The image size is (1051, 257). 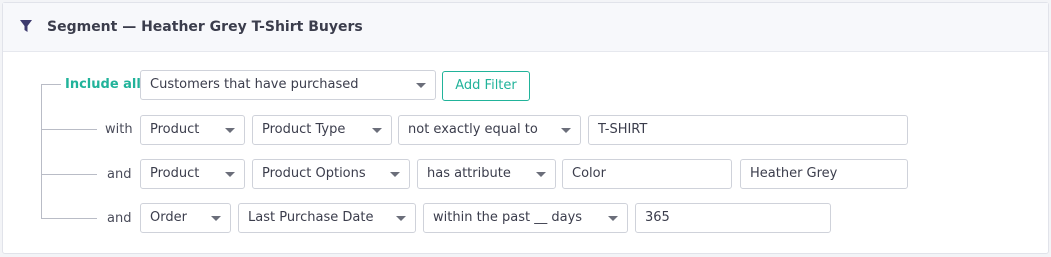 I want to click on field-value: Product Type, so click(x=304, y=129).